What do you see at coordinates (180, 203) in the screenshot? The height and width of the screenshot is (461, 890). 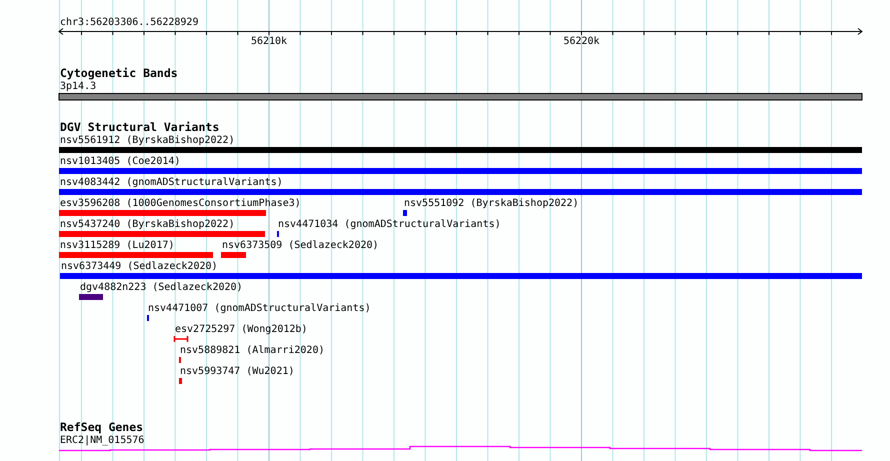 I see `variant-label: esv3596208 (1000GenomesConsortiumPhase3)` at bounding box center [180, 203].